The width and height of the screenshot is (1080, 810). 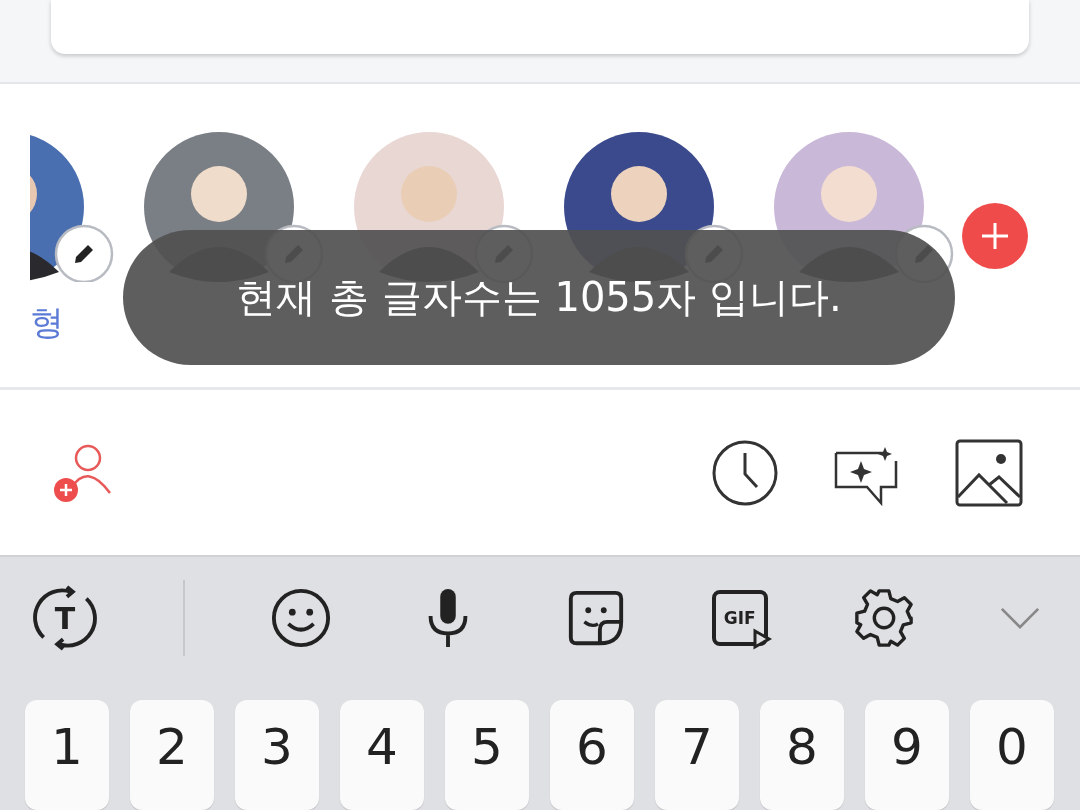 What do you see at coordinates (301, 618) in the screenshot?
I see `emoji-icon` at bounding box center [301, 618].